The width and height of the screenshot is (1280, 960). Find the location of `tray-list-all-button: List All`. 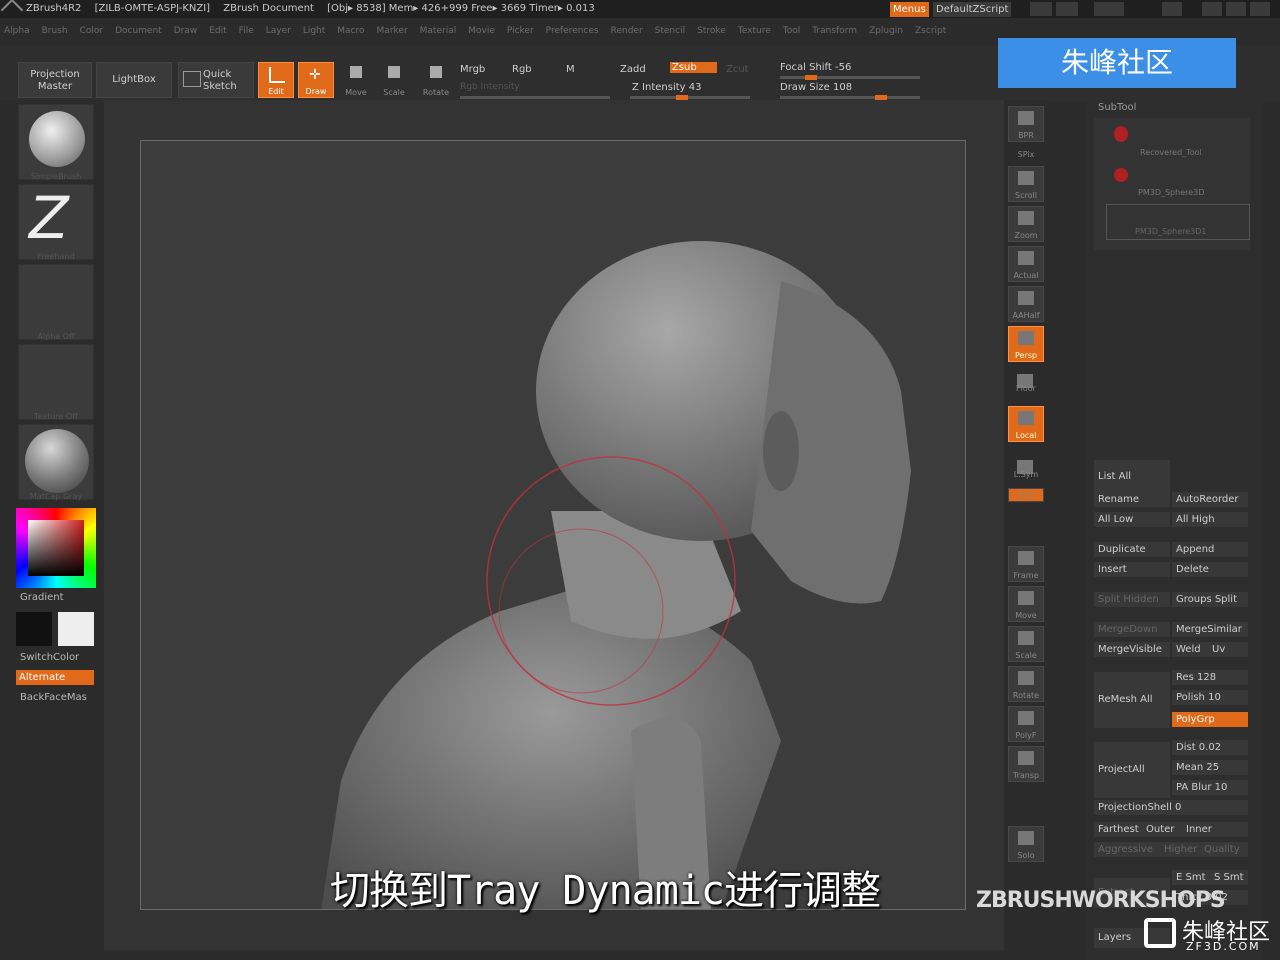

tray-list-all-button: List All is located at coordinates (1132, 477).